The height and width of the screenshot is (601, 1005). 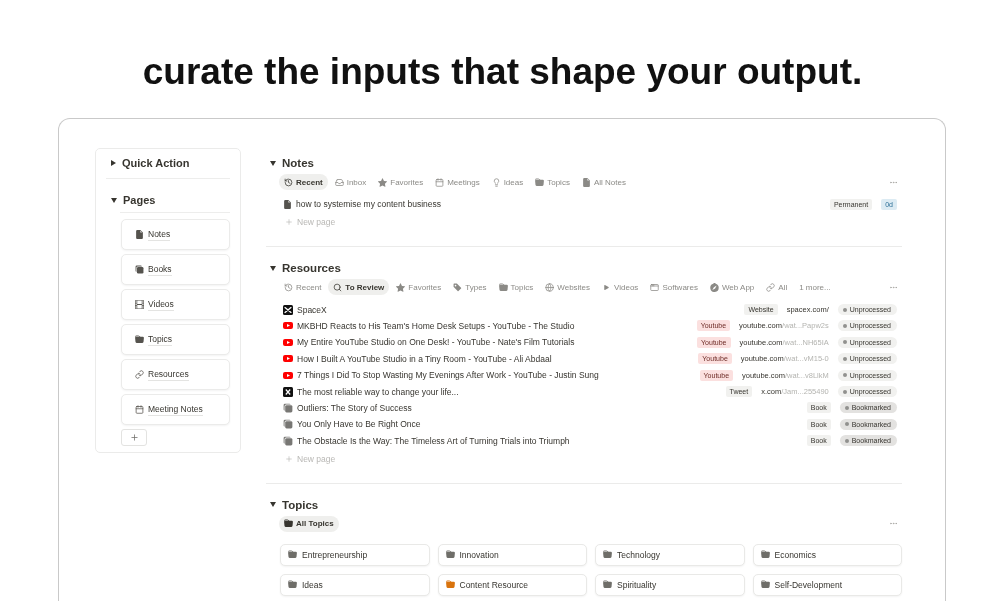 What do you see at coordinates (300, 504) in the screenshot?
I see `section-title: Topics` at bounding box center [300, 504].